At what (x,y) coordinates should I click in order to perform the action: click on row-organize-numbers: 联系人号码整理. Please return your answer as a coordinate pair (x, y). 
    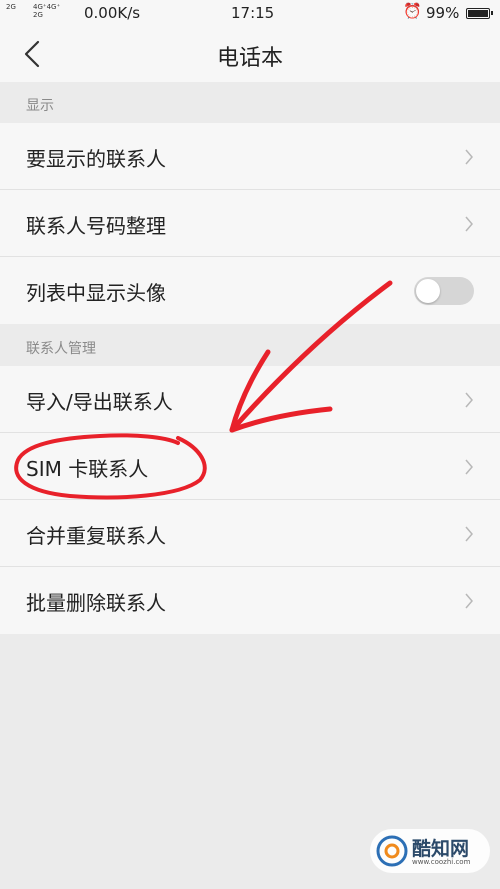
    Looking at the image, I should click on (250, 223).